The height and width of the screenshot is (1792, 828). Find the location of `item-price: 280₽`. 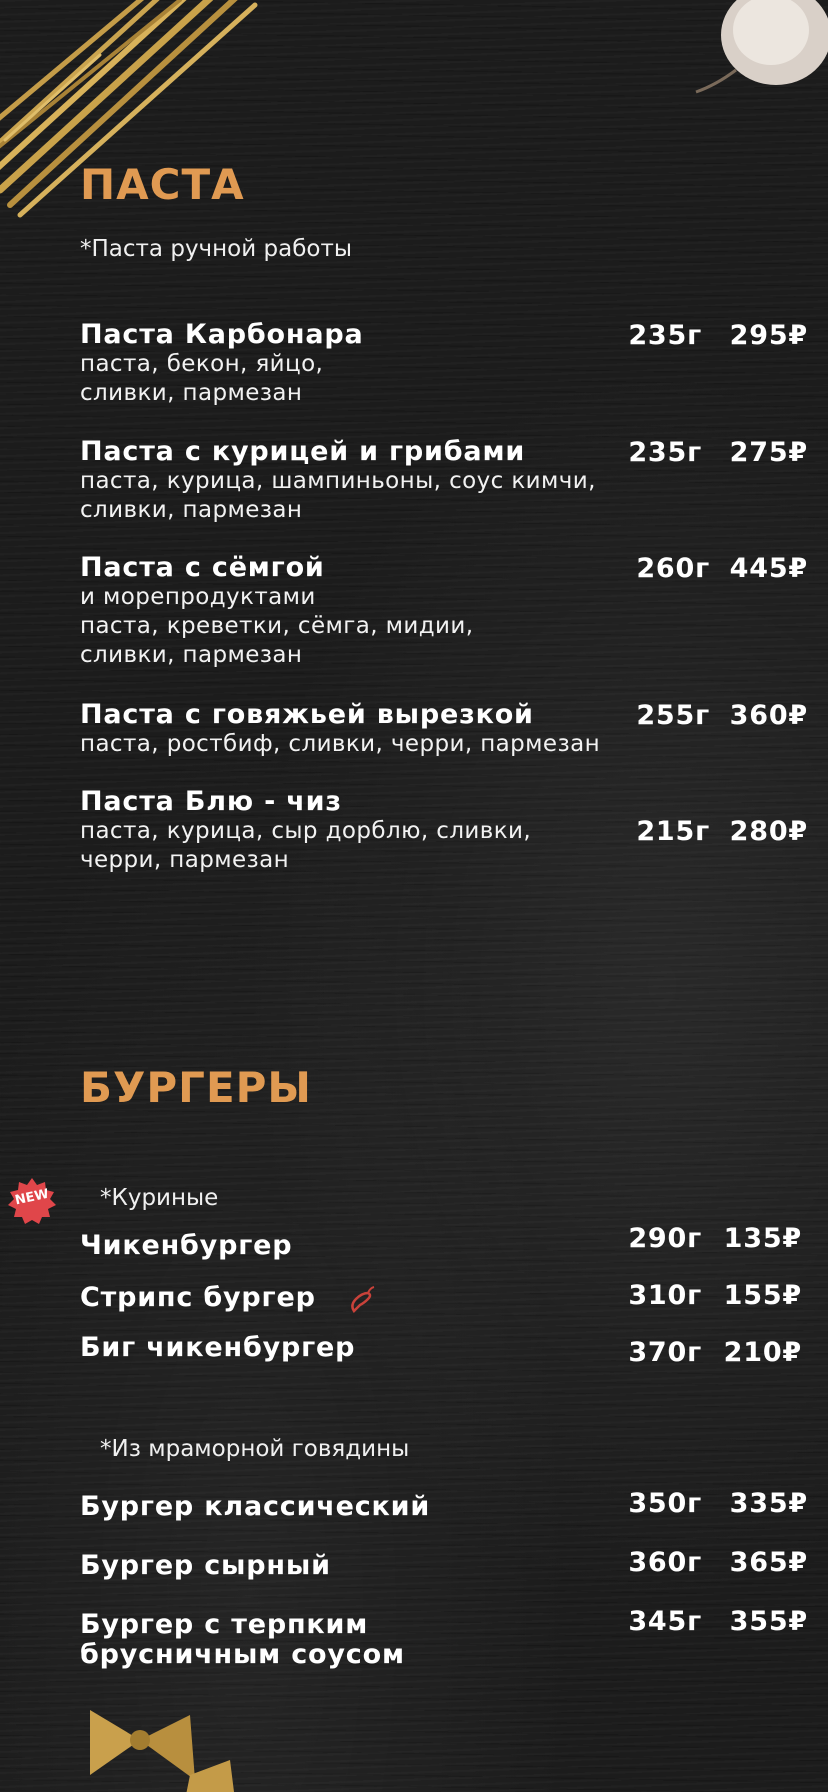

item-price: 280₽ is located at coordinates (768, 831).